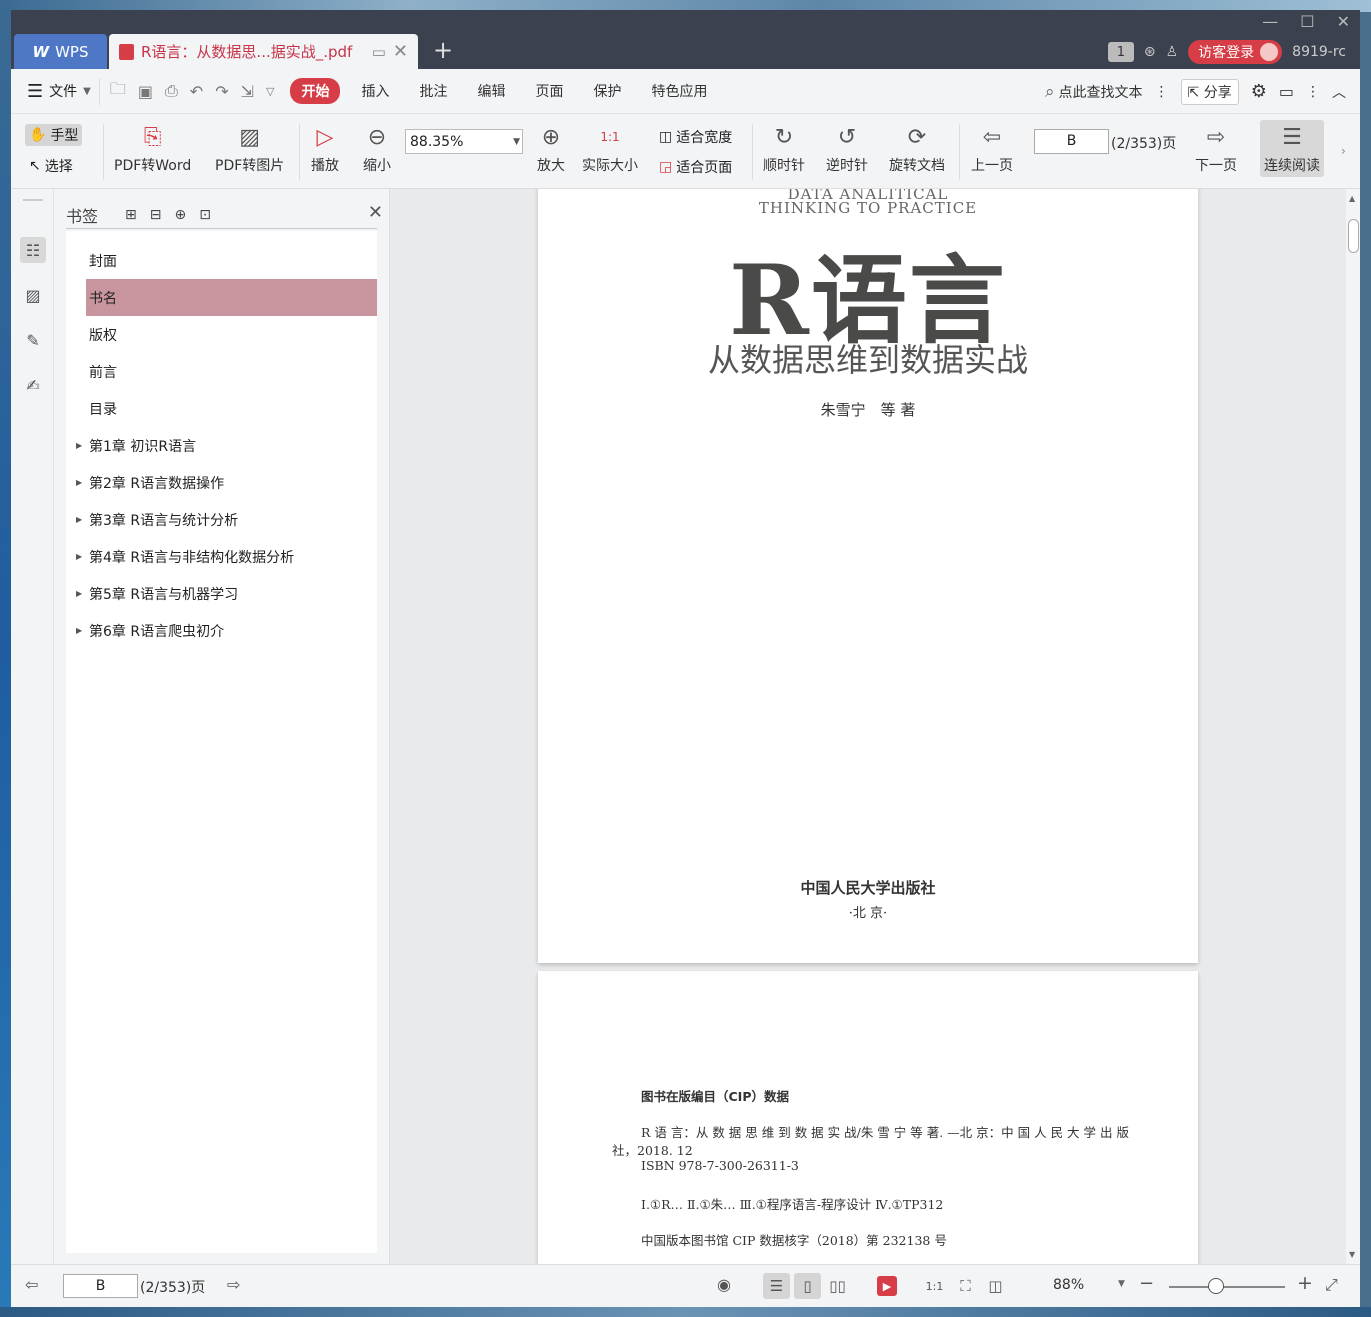 The height and width of the screenshot is (1317, 1371). What do you see at coordinates (221, 445) in the screenshot?
I see `bookmark-item-chapter-1: ▶ 第1章 初识R语言` at bounding box center [221, 445].